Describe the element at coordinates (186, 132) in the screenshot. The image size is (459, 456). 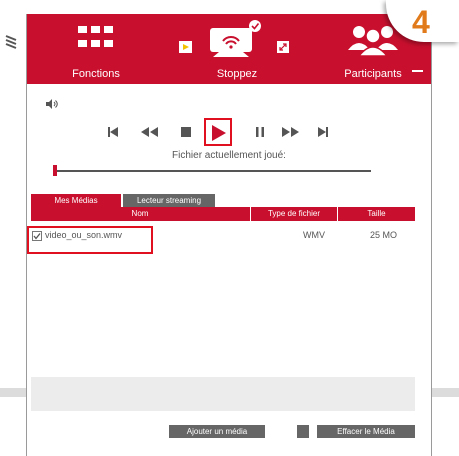
I see `stop-icon` at that location.